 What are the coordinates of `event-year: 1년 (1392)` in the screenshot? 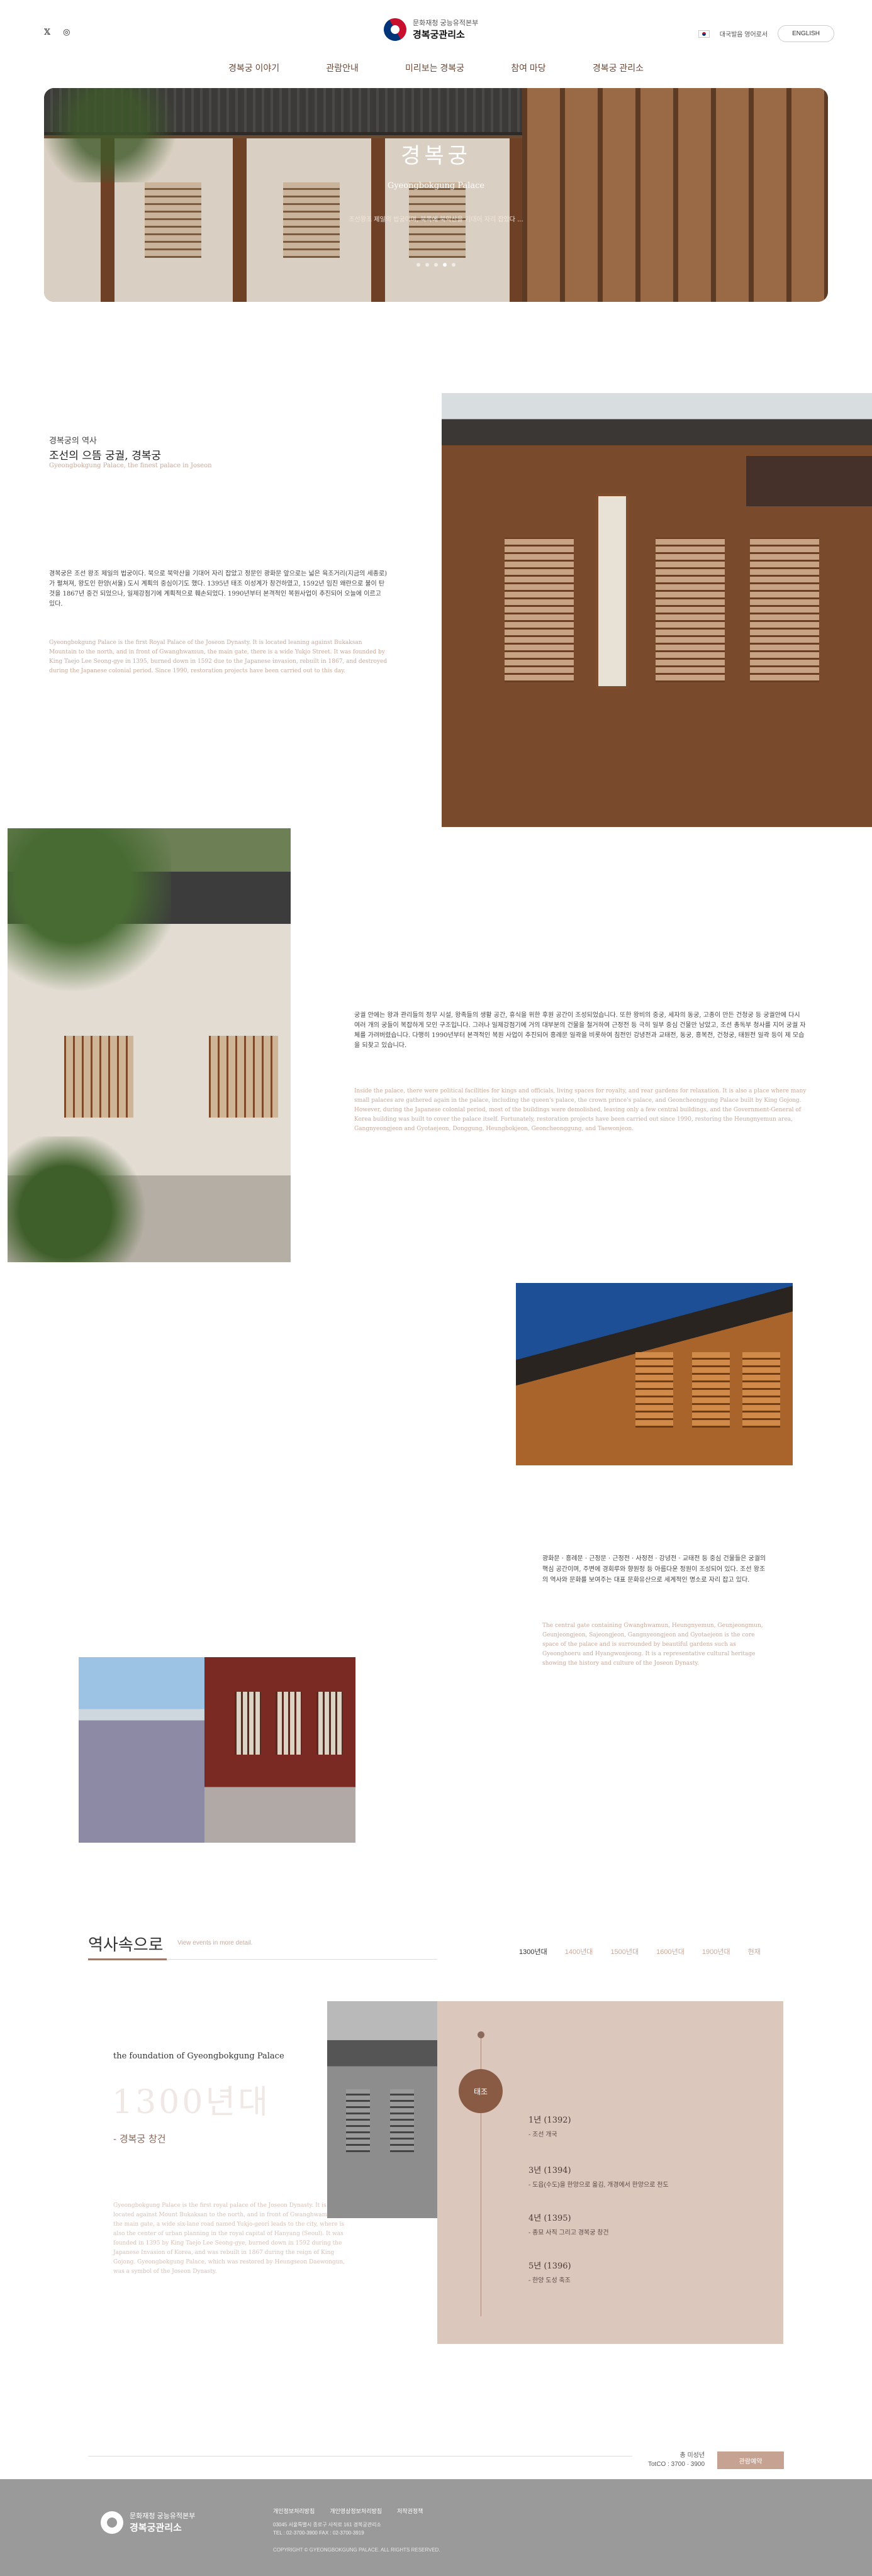 It's located at (549, 2120).